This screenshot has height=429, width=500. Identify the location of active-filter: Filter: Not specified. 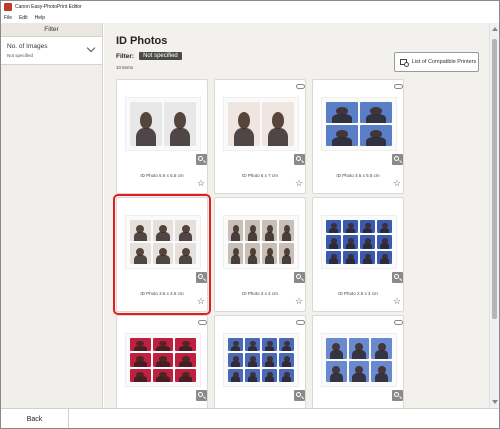
(149, 56).